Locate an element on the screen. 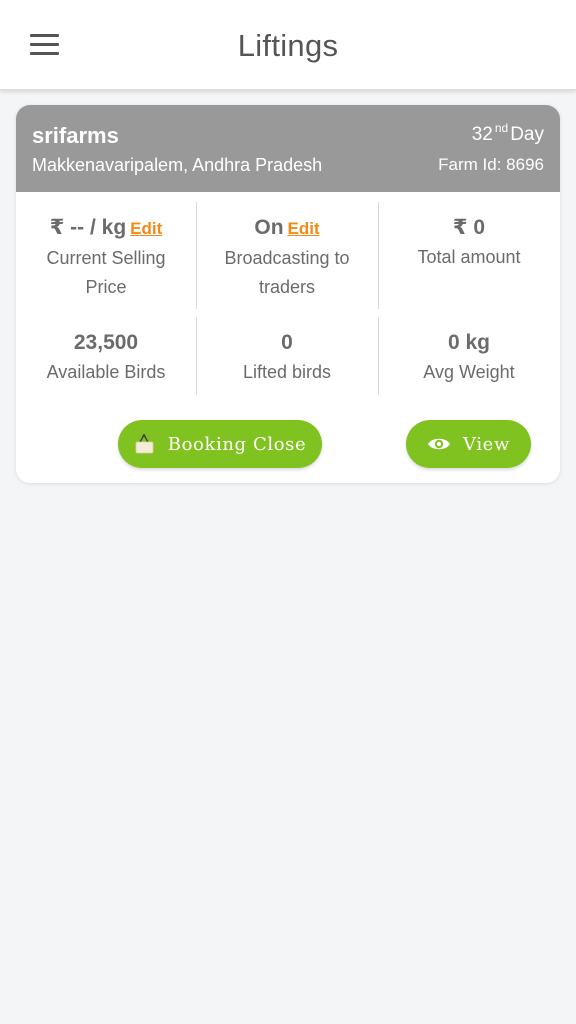  lifted-birds-label: Lifted birds is located at coordinates (287, 372).